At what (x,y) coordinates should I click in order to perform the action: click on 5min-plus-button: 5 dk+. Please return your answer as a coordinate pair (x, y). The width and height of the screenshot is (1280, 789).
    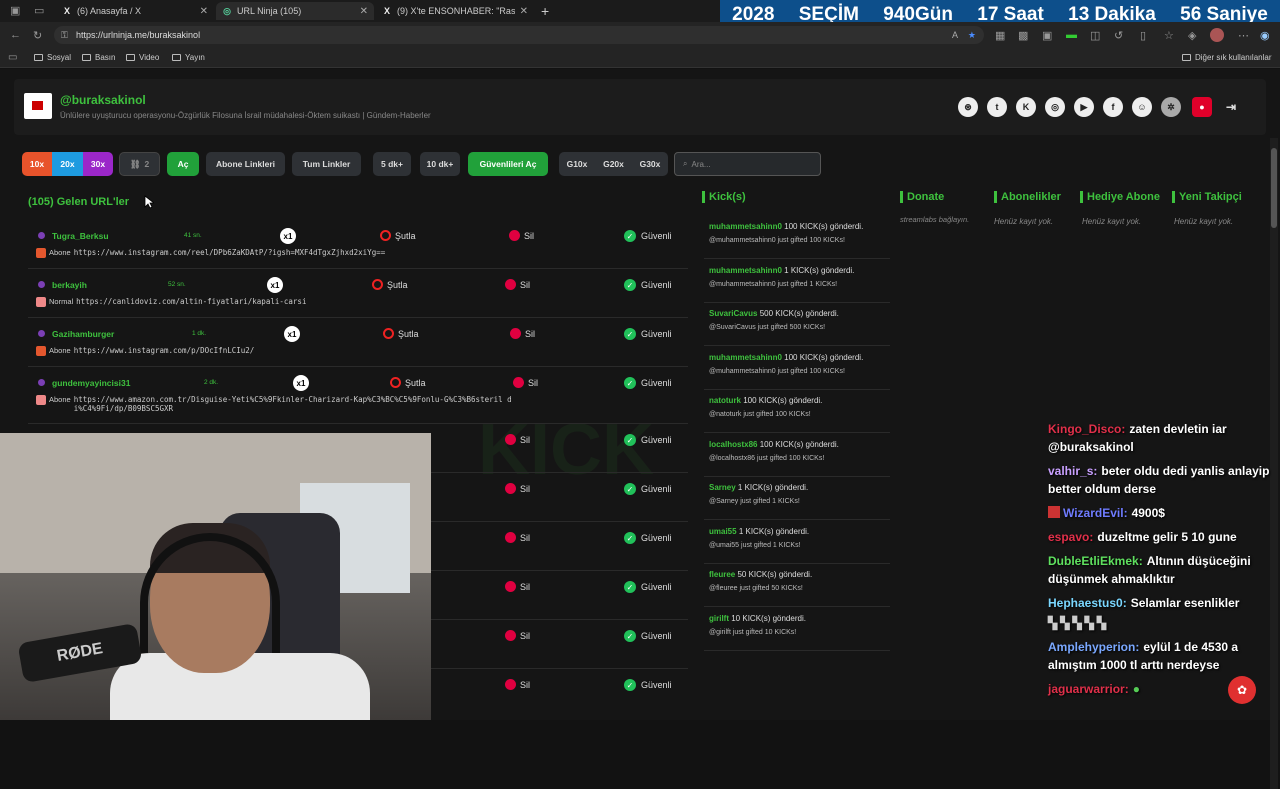
    Looking at the image, I should click on (392, 164).